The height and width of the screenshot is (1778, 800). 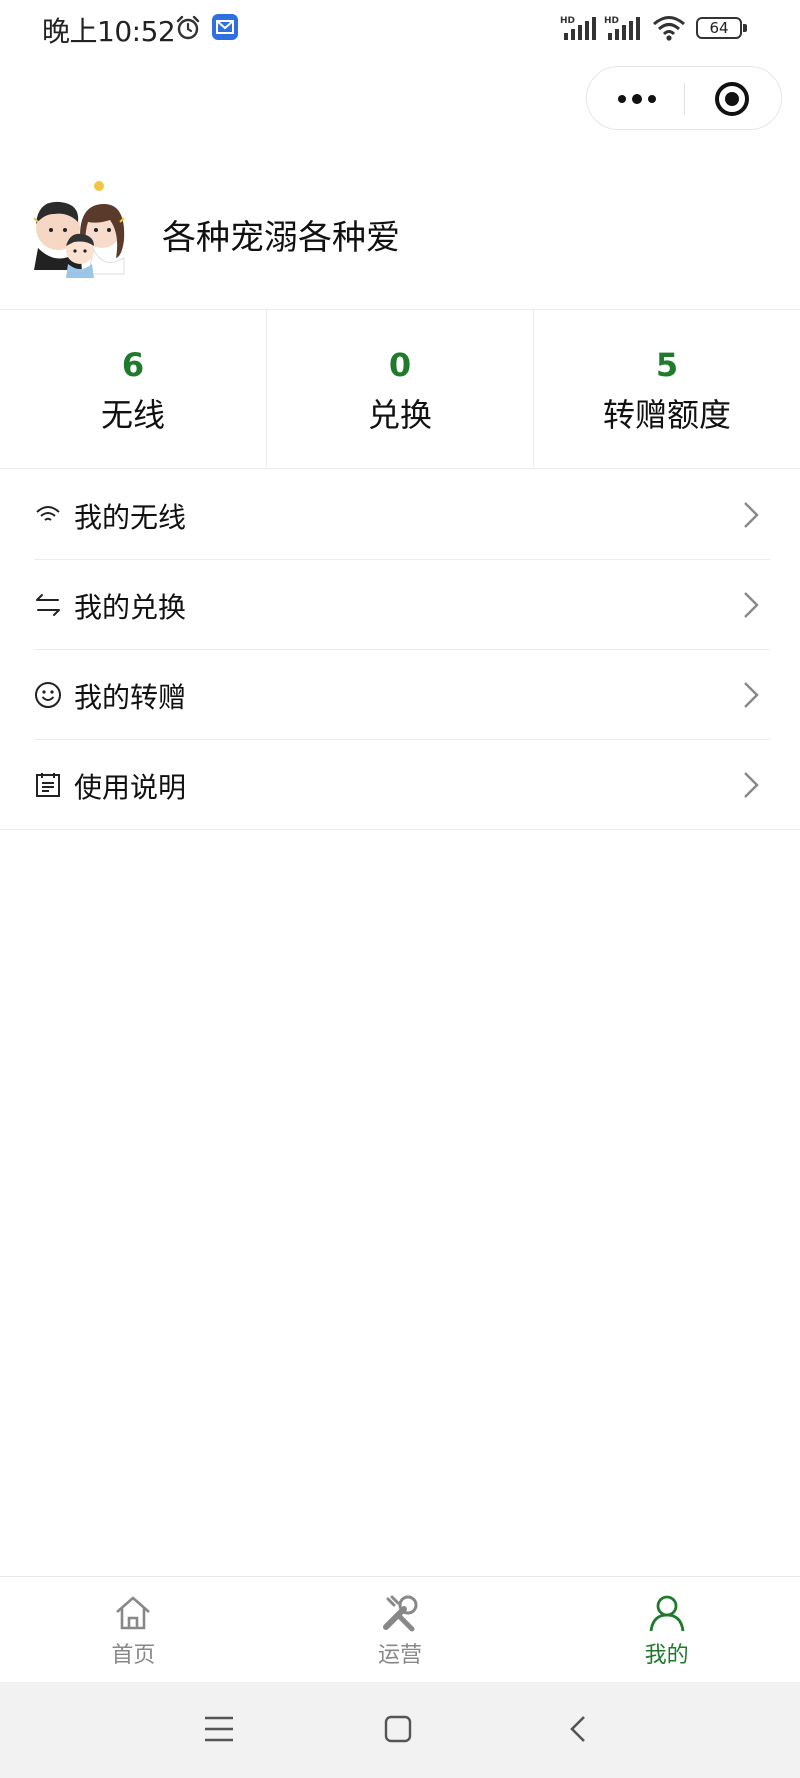 I want to click on menu-item-label: 我的转赠, so click(x=130, y=697).